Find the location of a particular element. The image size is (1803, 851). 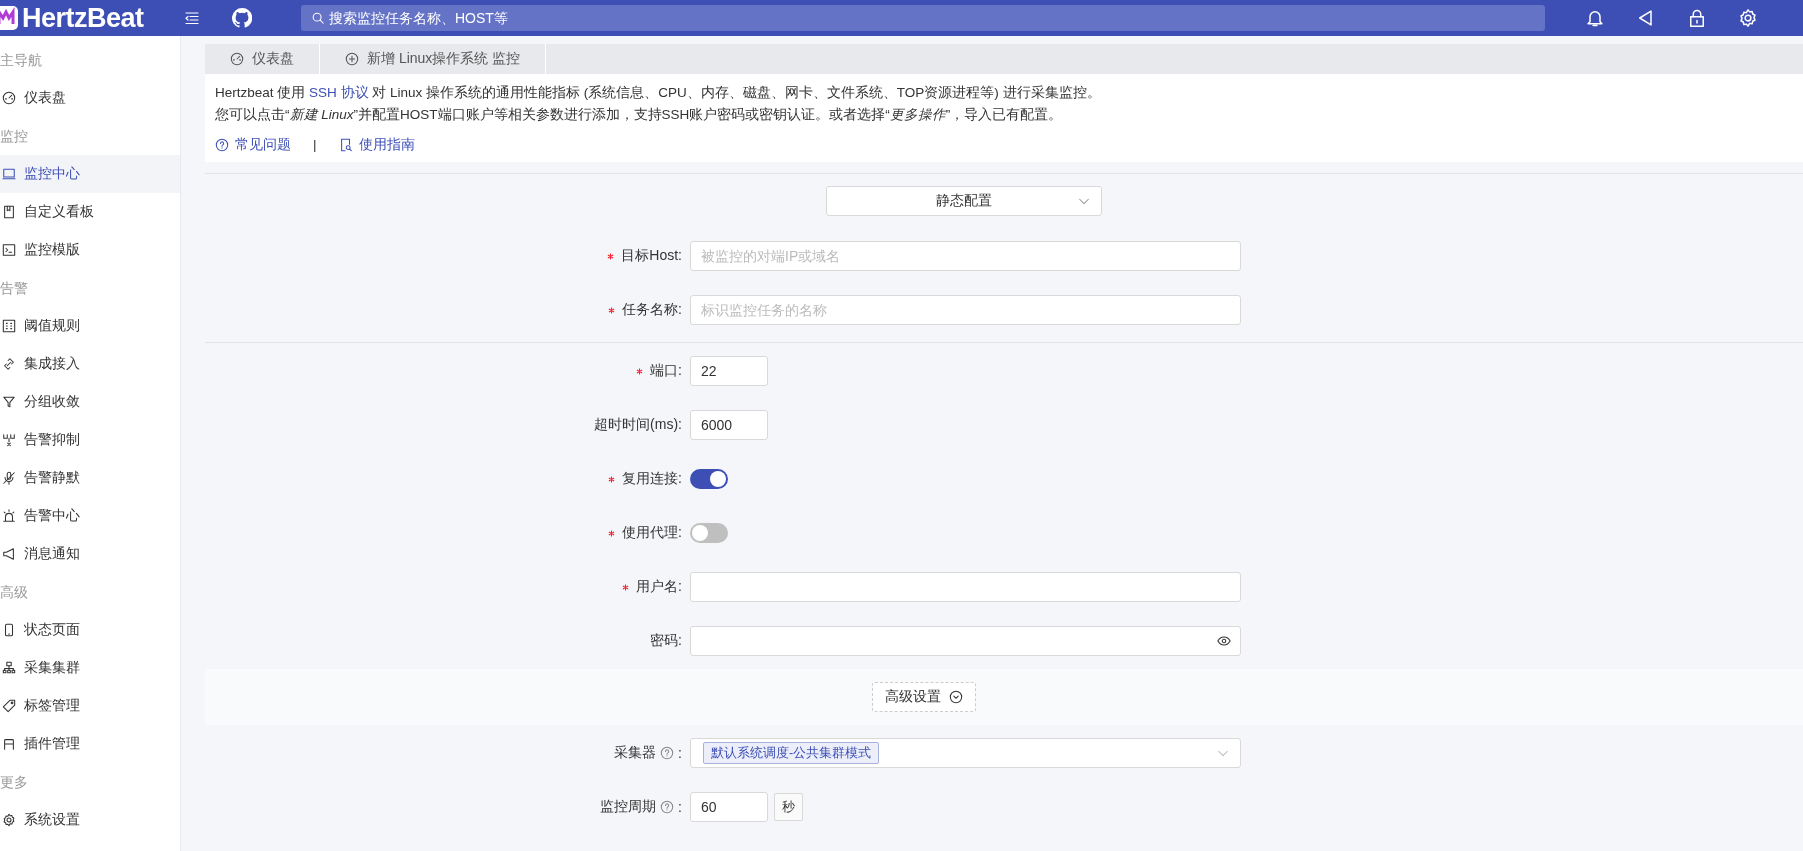

search-icon is located at coordinates (318, 18).